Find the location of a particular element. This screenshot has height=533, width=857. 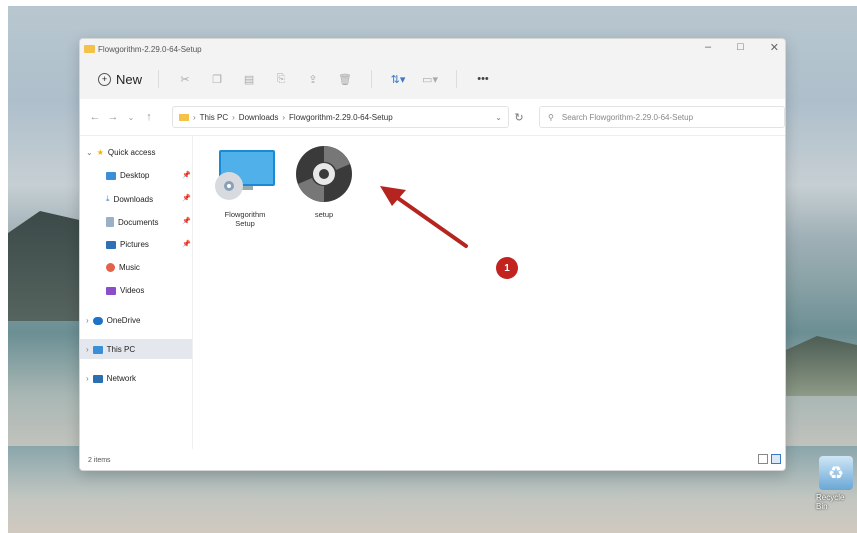

sidebar-item-onedrive: › OneDrive is located at coordinates (113, 320).